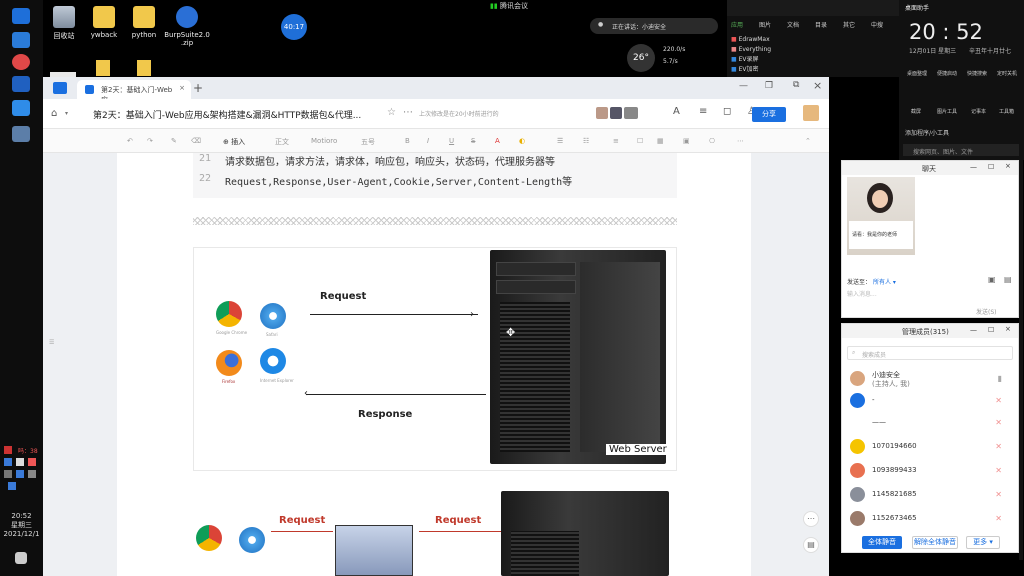 This screenshot has height=576, width=1024. Describe the element at coordinates (130, 141) in the screenshot. I see `undo-icon: ↶` at that location.